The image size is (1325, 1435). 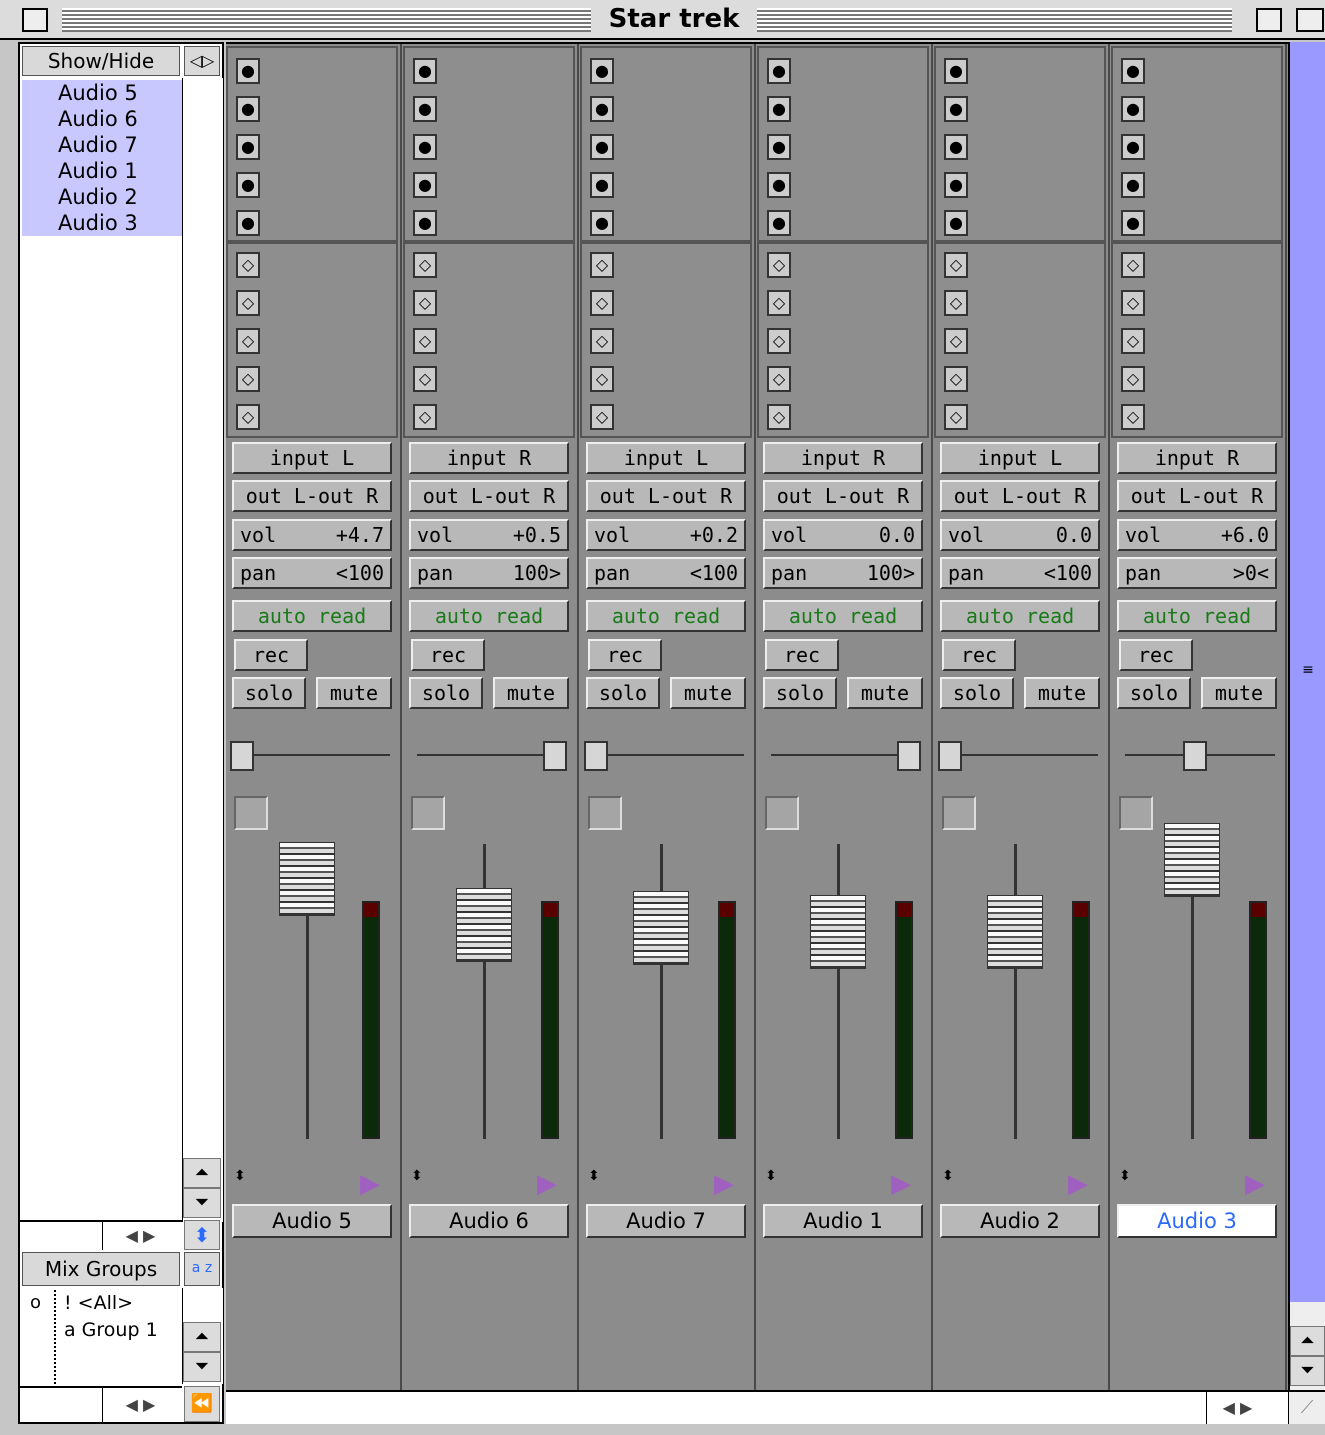 What do you see at coordinates (202, 1367) in the screenshot?
I see `group-scroll-down-icon: ⏷` at bounding box center [202, 1367].